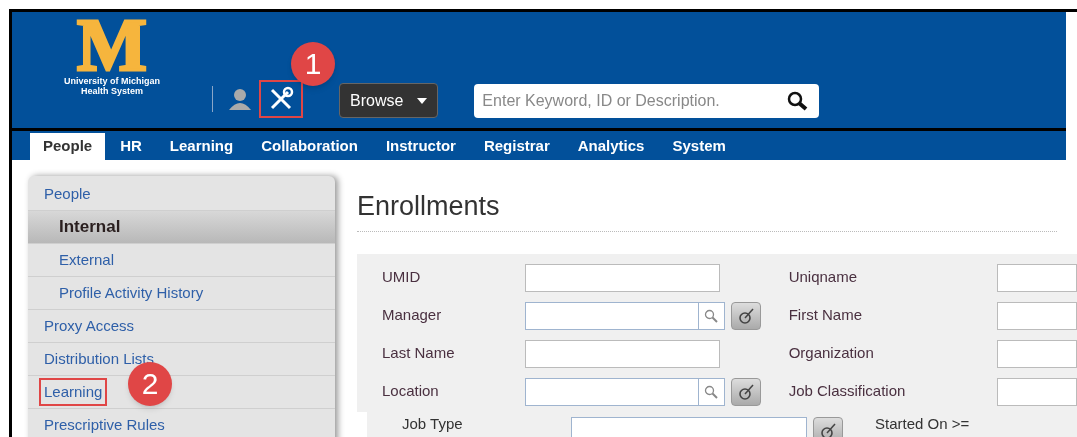 This screenshot has width=1077, height=437. I want to click on field-label: UMID, so click(402, 277).